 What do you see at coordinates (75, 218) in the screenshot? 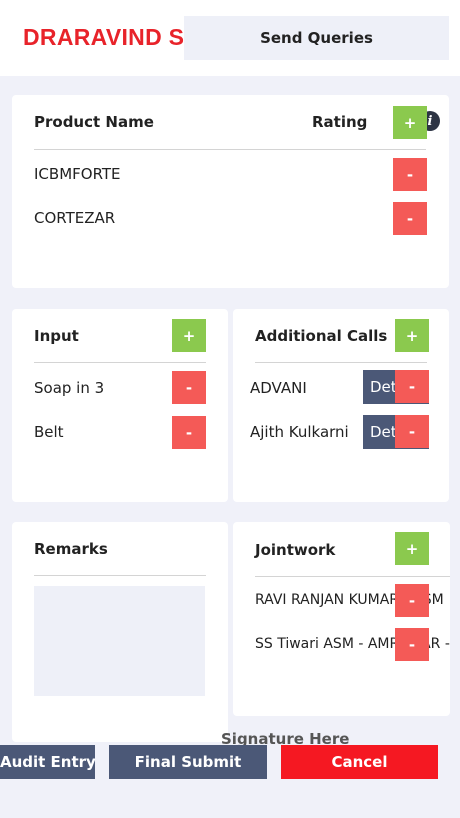
I see `product-row-2: CORTEZAR` at bounding box center [75, 218].